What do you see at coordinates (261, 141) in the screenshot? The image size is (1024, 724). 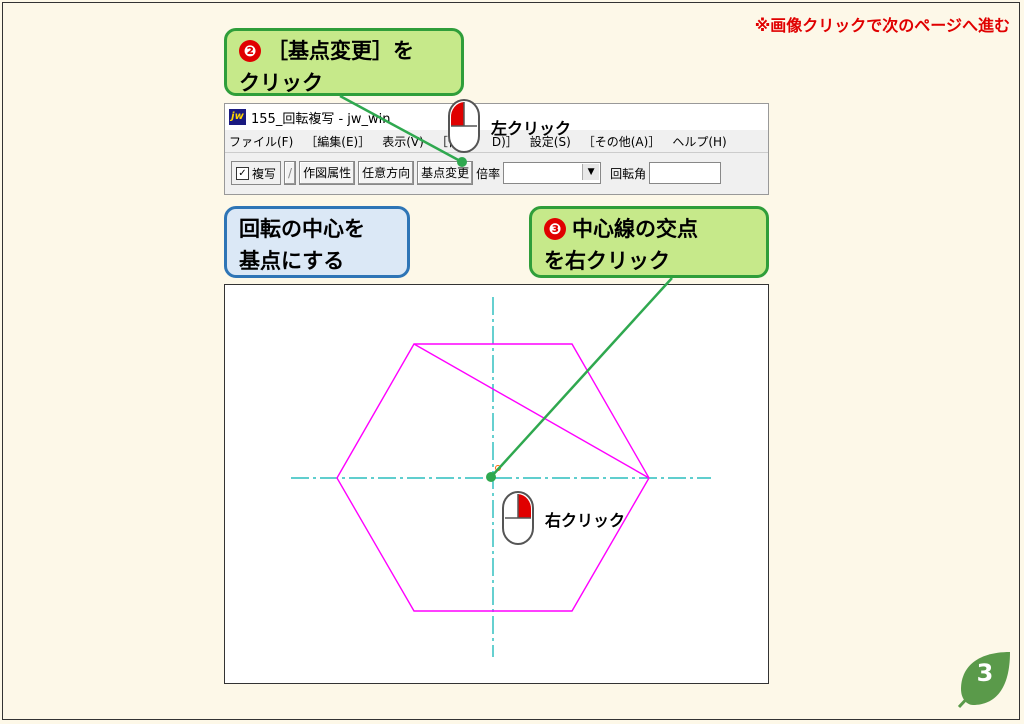 I see `menu-file: ファイル(F)` at bounding box center [261, 141].